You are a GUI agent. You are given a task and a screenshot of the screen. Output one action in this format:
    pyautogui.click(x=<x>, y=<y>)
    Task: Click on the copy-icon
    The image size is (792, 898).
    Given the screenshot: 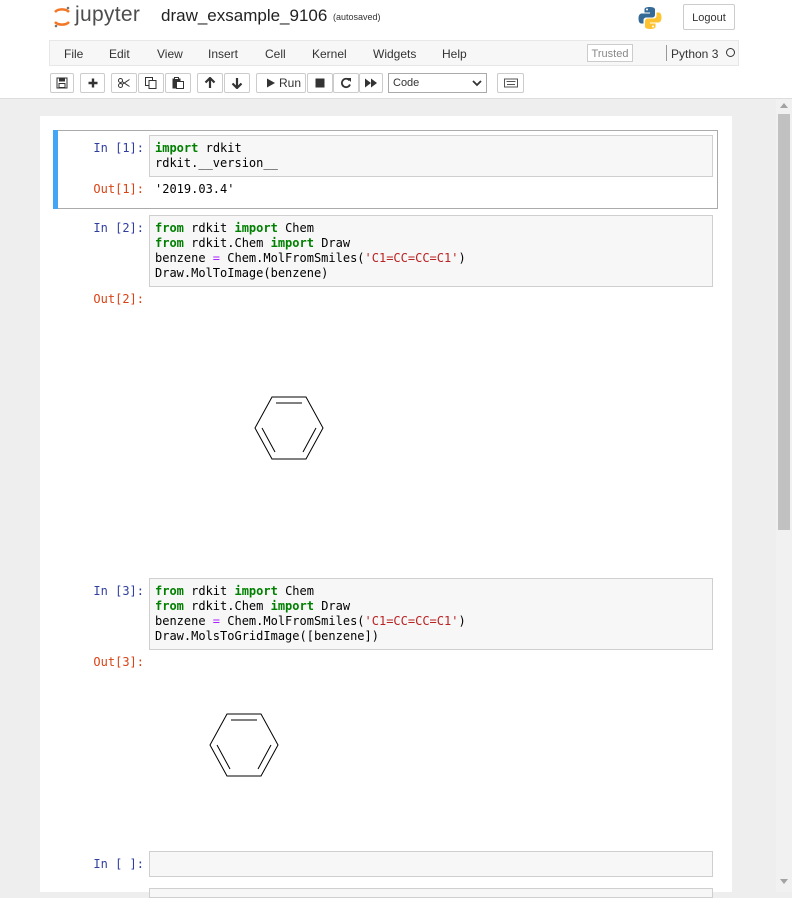 What is the action you would take?
    pyautogui.click(x=151, y=83)
    